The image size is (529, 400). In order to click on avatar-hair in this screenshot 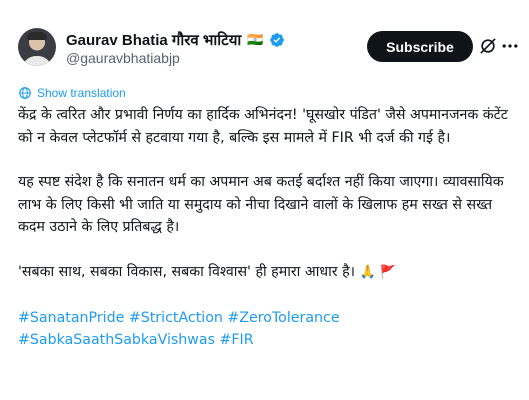, I will do `click(37, 36)`.